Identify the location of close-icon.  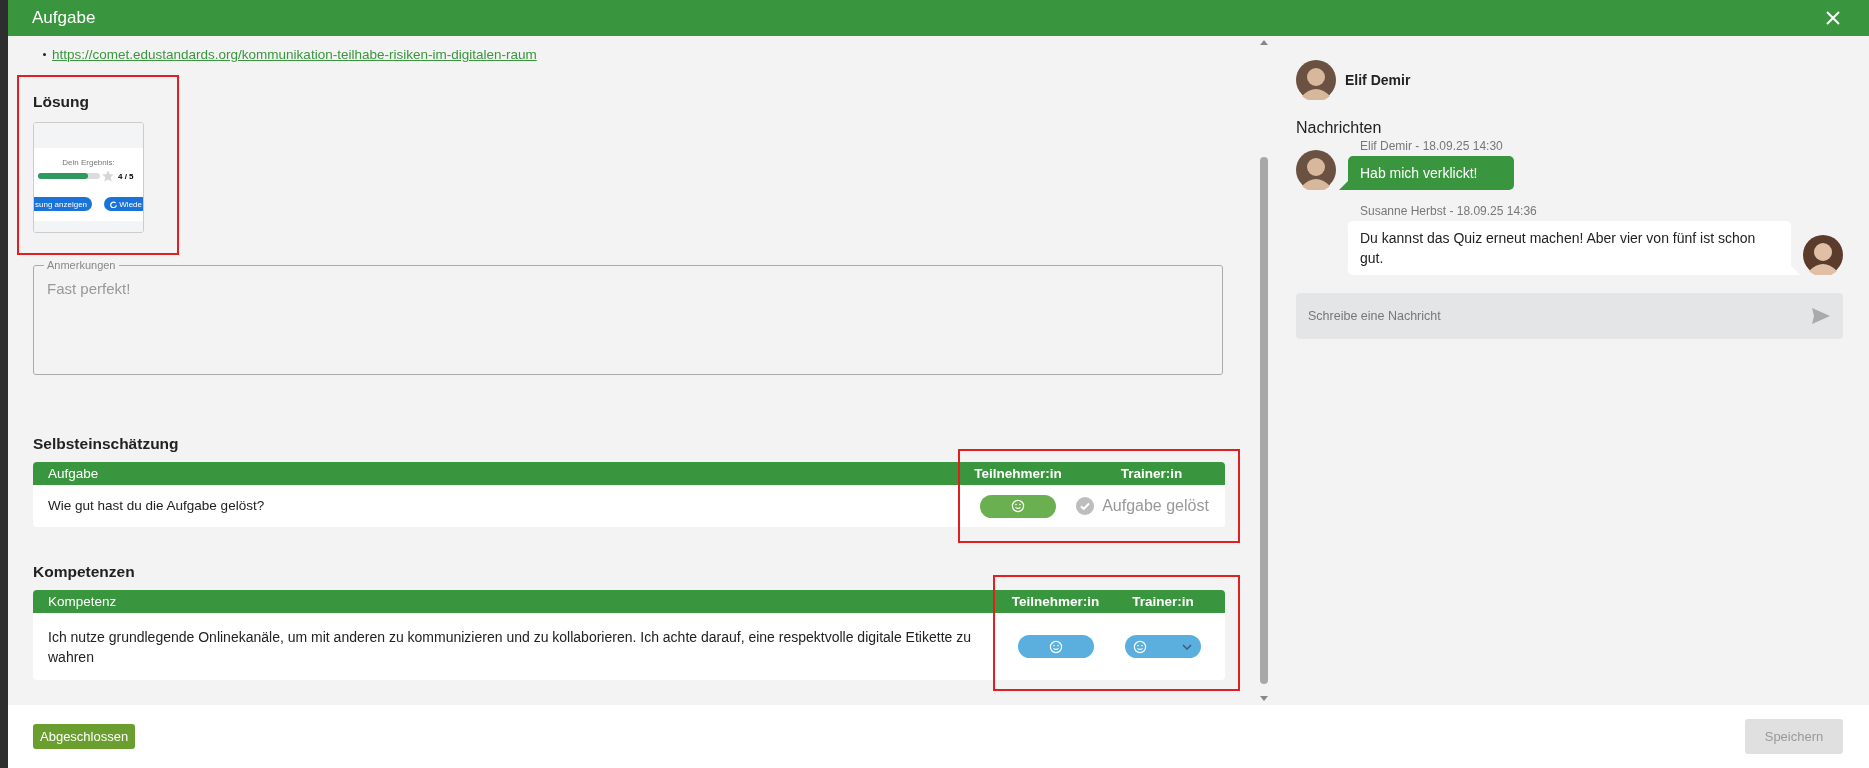
(1833, 18).